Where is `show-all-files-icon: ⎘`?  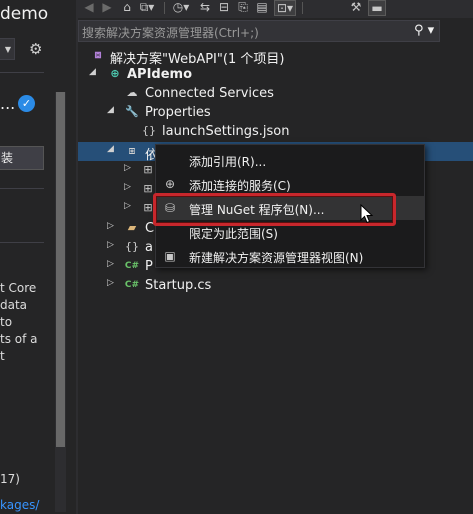 show-all-files-icon: ⎘ is located at coordinates (243, 8).